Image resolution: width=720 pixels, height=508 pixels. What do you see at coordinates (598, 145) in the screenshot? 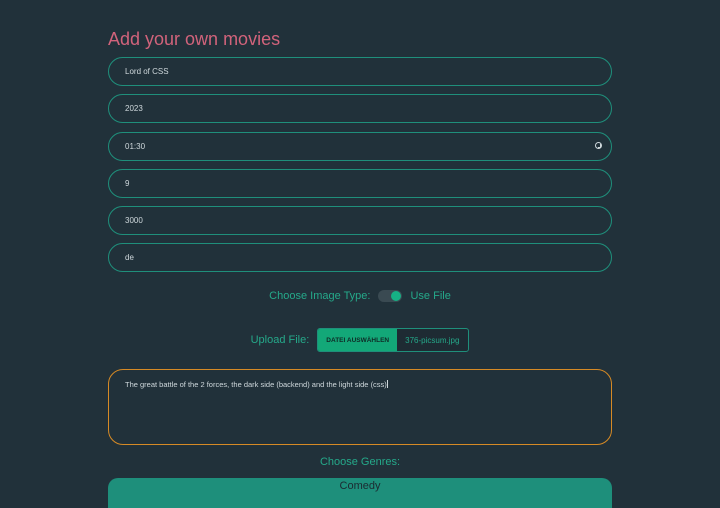
I see `clock-icon` at bounding box center [598, 145].